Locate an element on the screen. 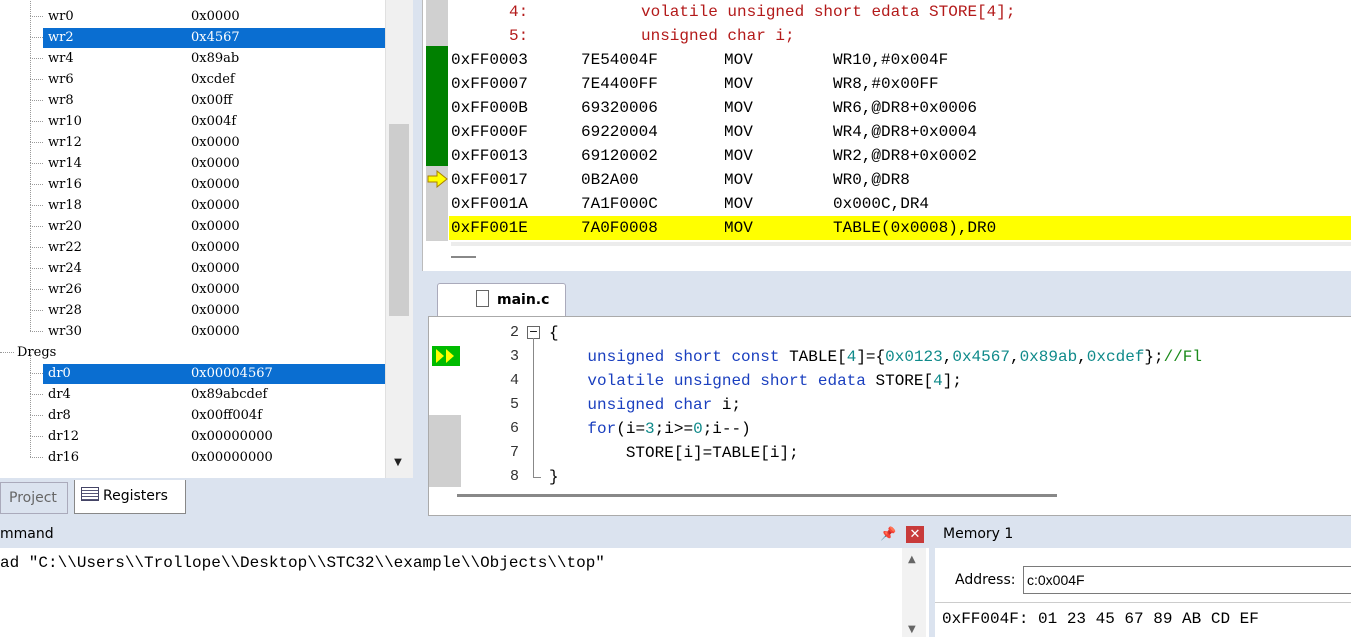 Image resolution: width=1351 pixels, height=637 pixels. register-row: wr0 0x0000 is located at coordinates (192, 13).